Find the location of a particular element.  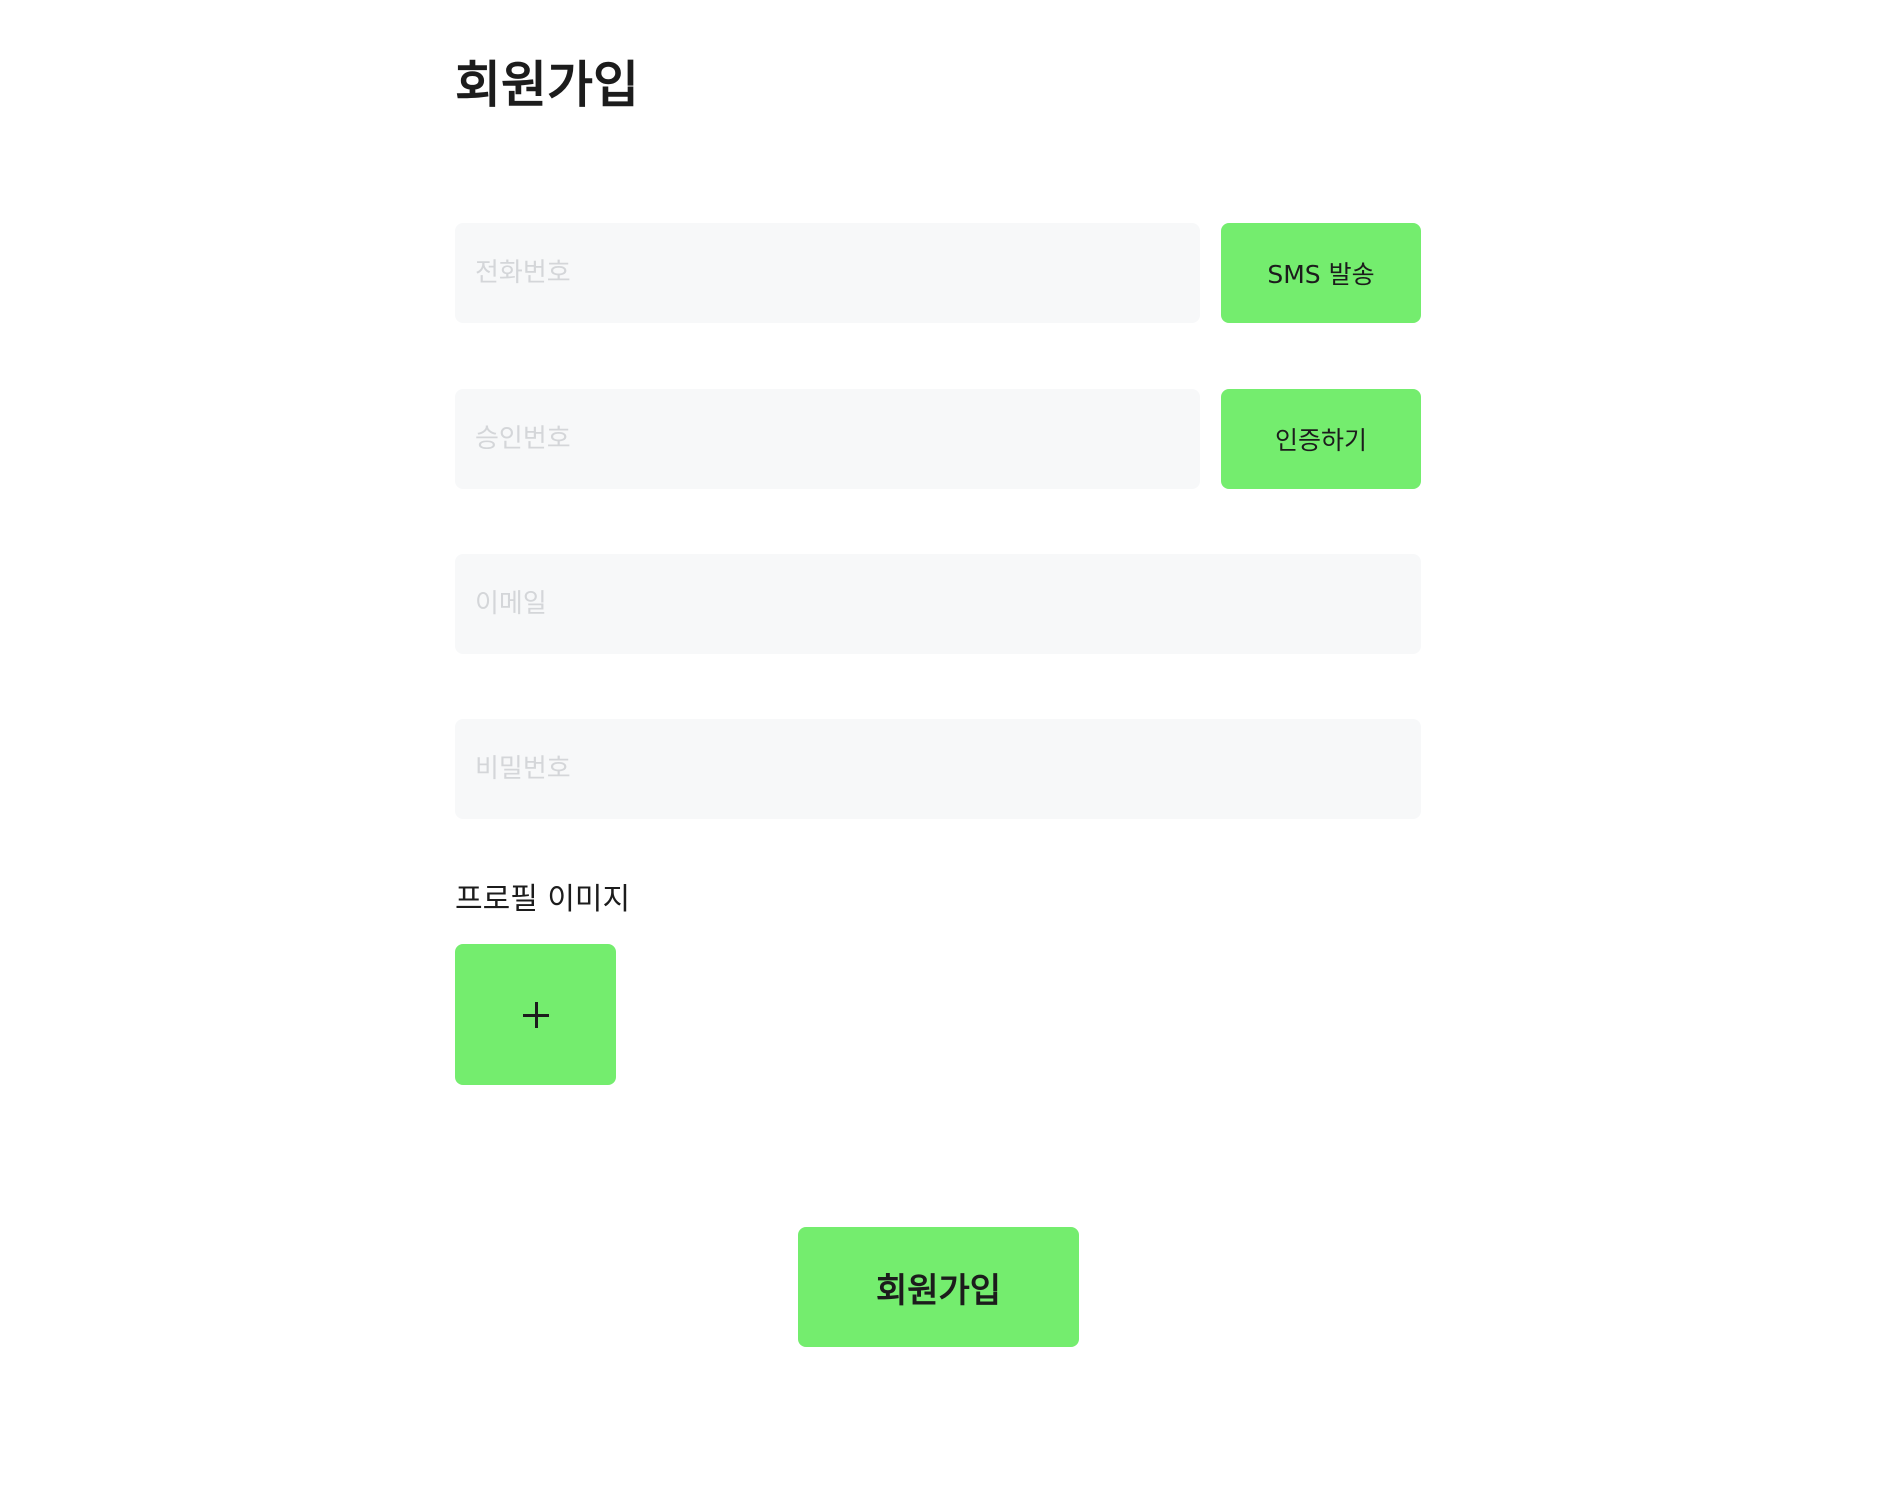

password-input is located at coordinates (938, 769).